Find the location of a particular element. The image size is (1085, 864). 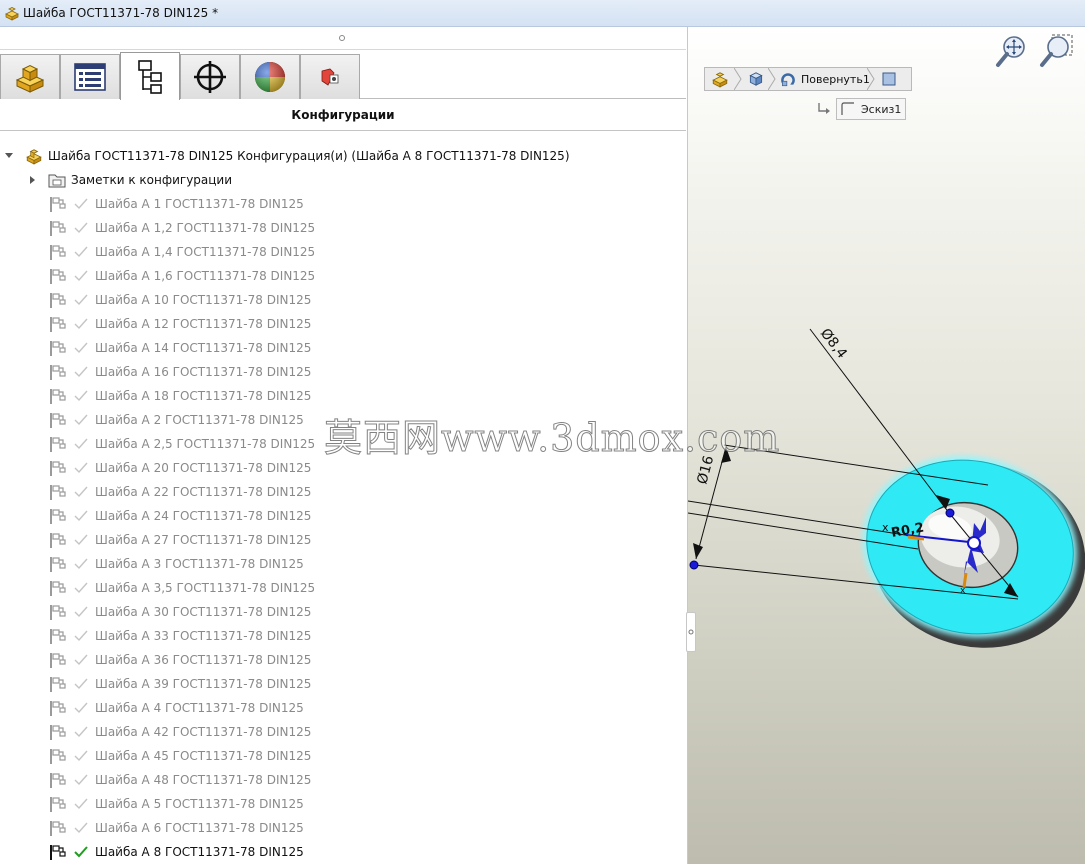

dot-icon is located at coordinates (691, 632).